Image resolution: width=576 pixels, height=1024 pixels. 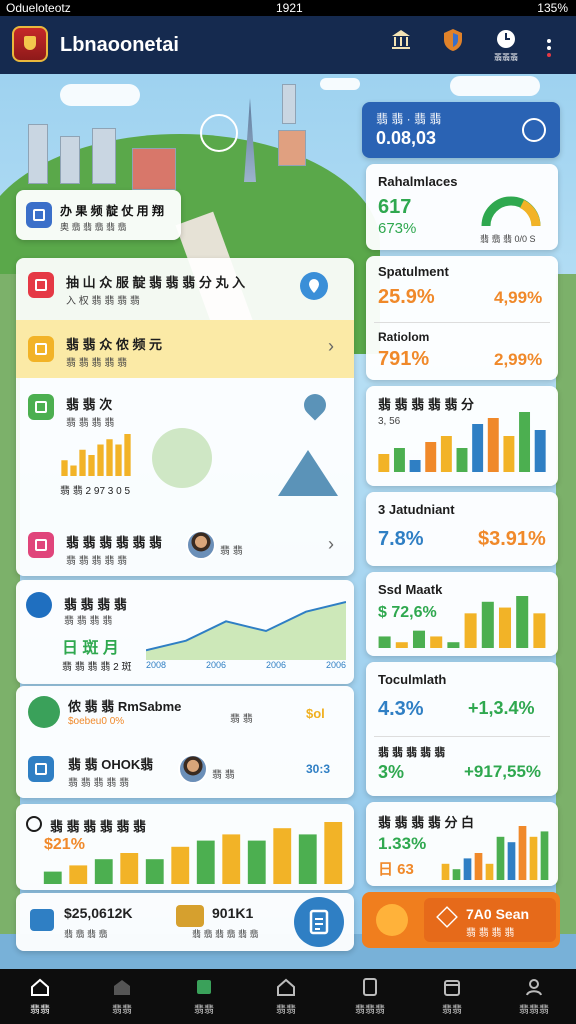 What do you see at coordinates (40, 987) in the screenshot?
I see `home-icon` at bounding box center [40, 987].